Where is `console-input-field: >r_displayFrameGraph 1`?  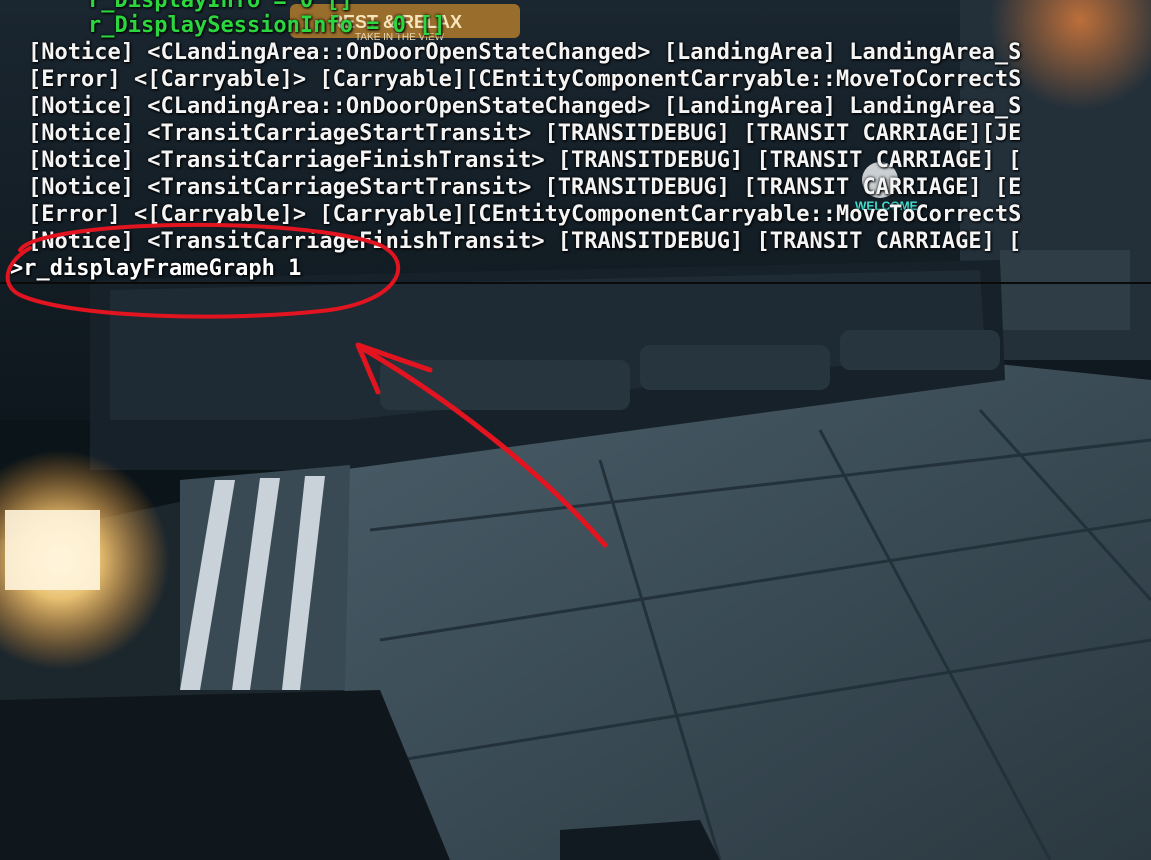
console-input-field: >r_displayFrameGraph 1 is located at coordinates (155, 268).